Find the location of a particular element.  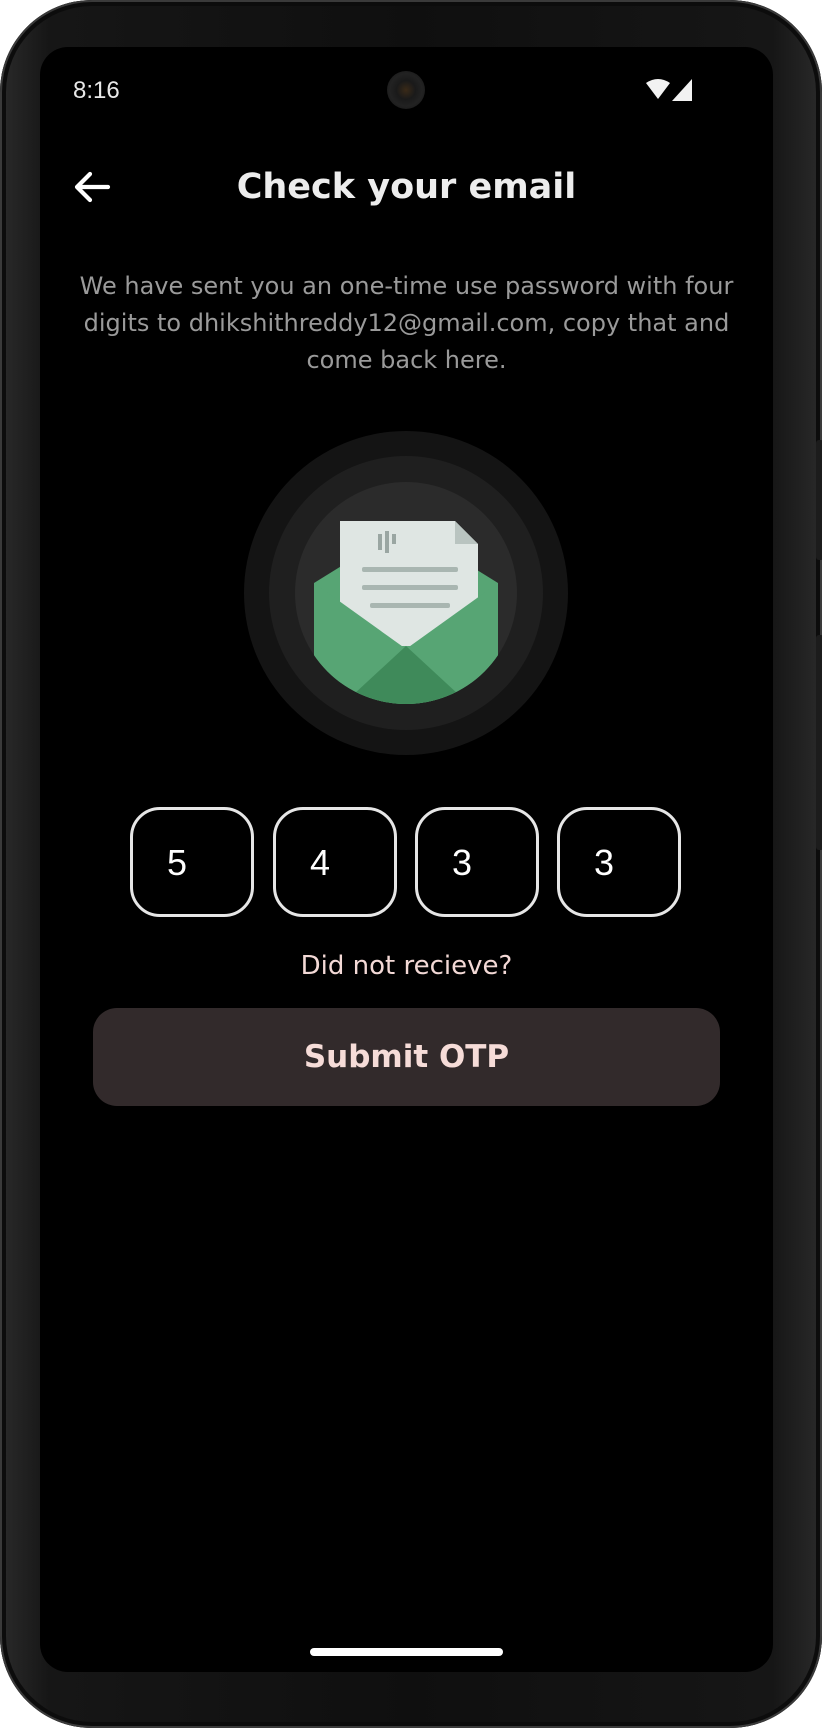

status-icons is located at coordinates (669, 90).